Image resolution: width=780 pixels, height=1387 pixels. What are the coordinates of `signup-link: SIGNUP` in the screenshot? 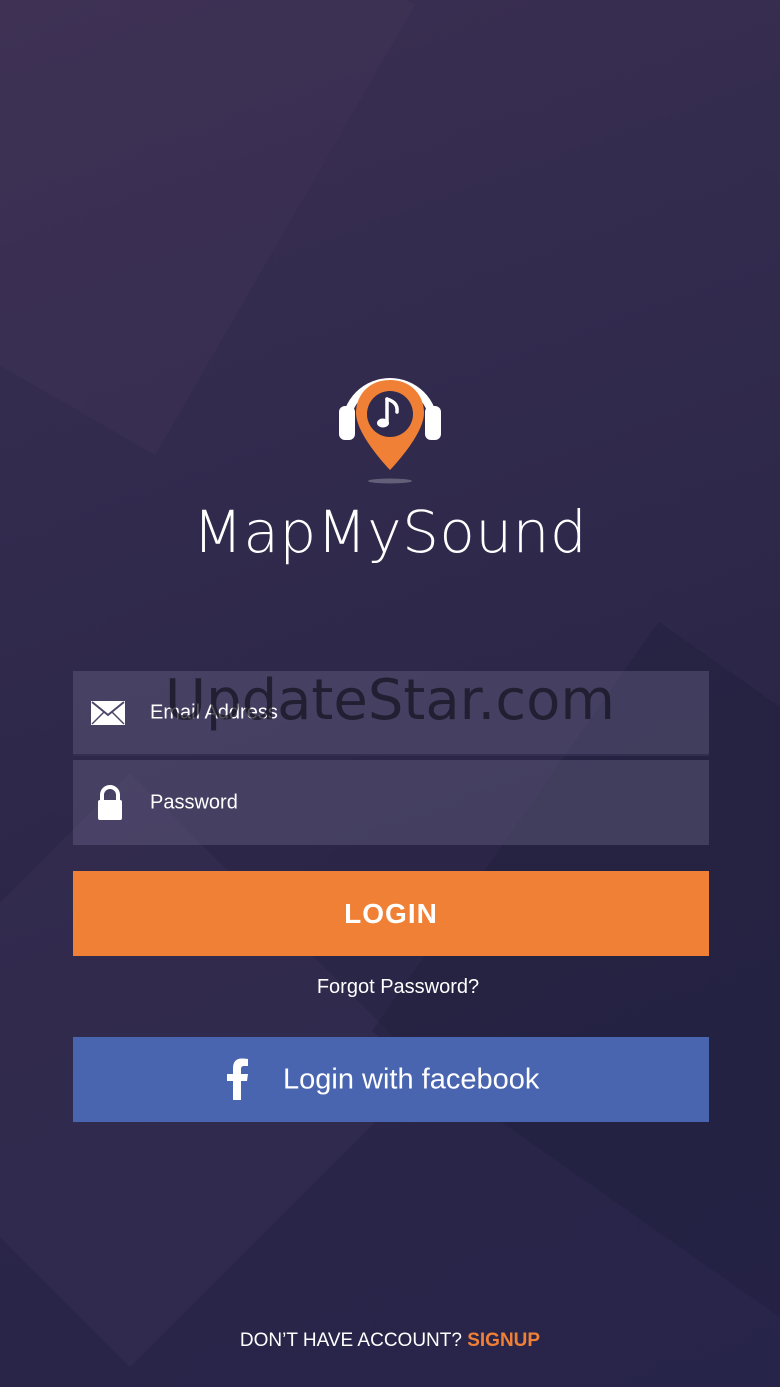 It's located at (503, 1340).